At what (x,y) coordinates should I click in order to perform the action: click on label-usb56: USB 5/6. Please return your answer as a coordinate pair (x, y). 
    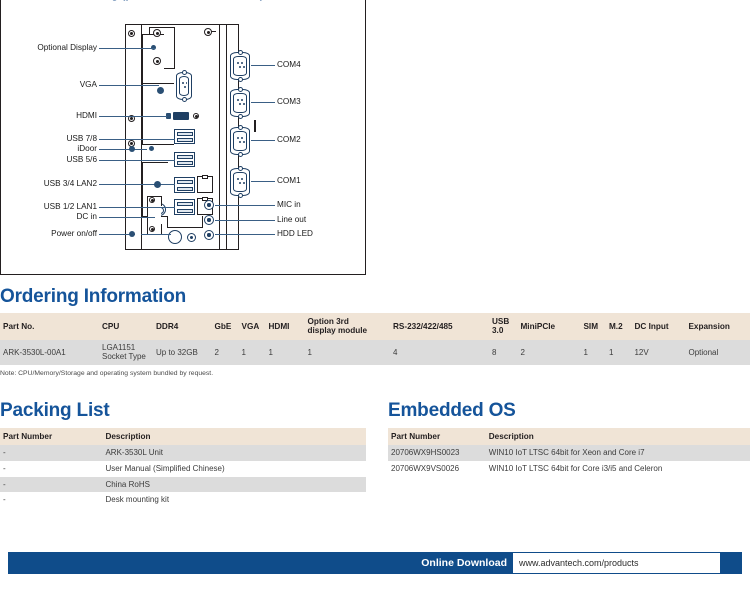
    Looking at the image, I should click on (82, 159).